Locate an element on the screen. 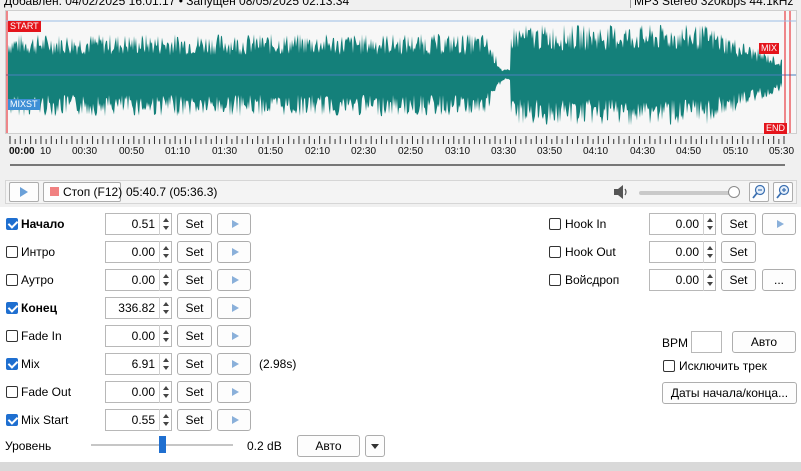 The height and width of the screenshot is (471, 801). ruler-label: 00:50 is located at coordinates (132, 151).